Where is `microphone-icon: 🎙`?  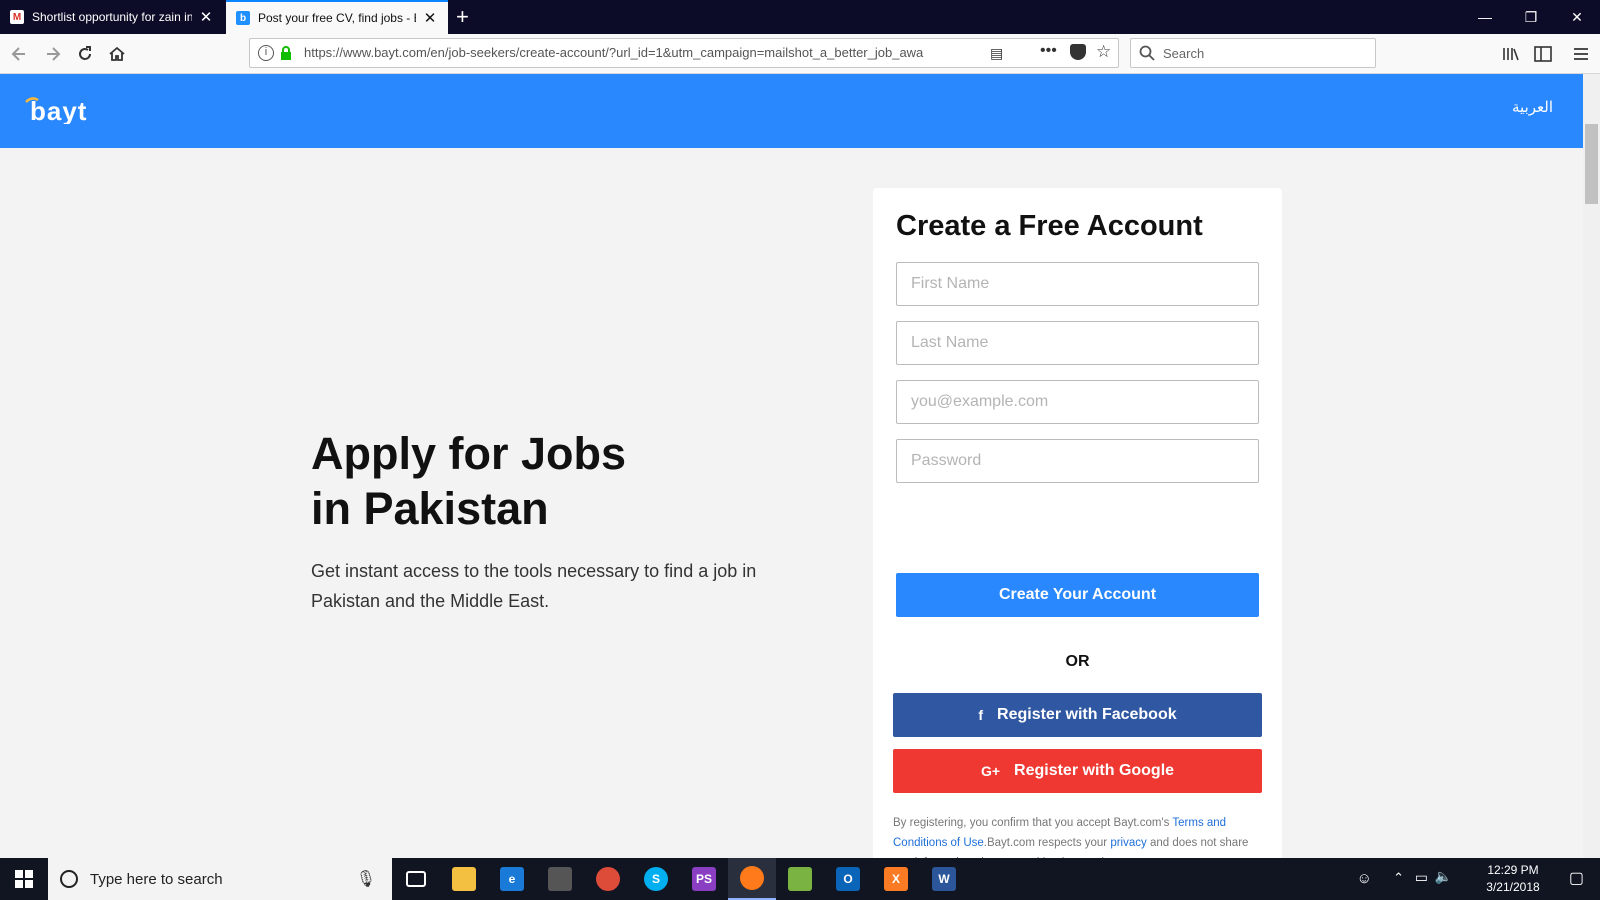 microphone-icon: 🎙 is located at coordinates (366, 879).